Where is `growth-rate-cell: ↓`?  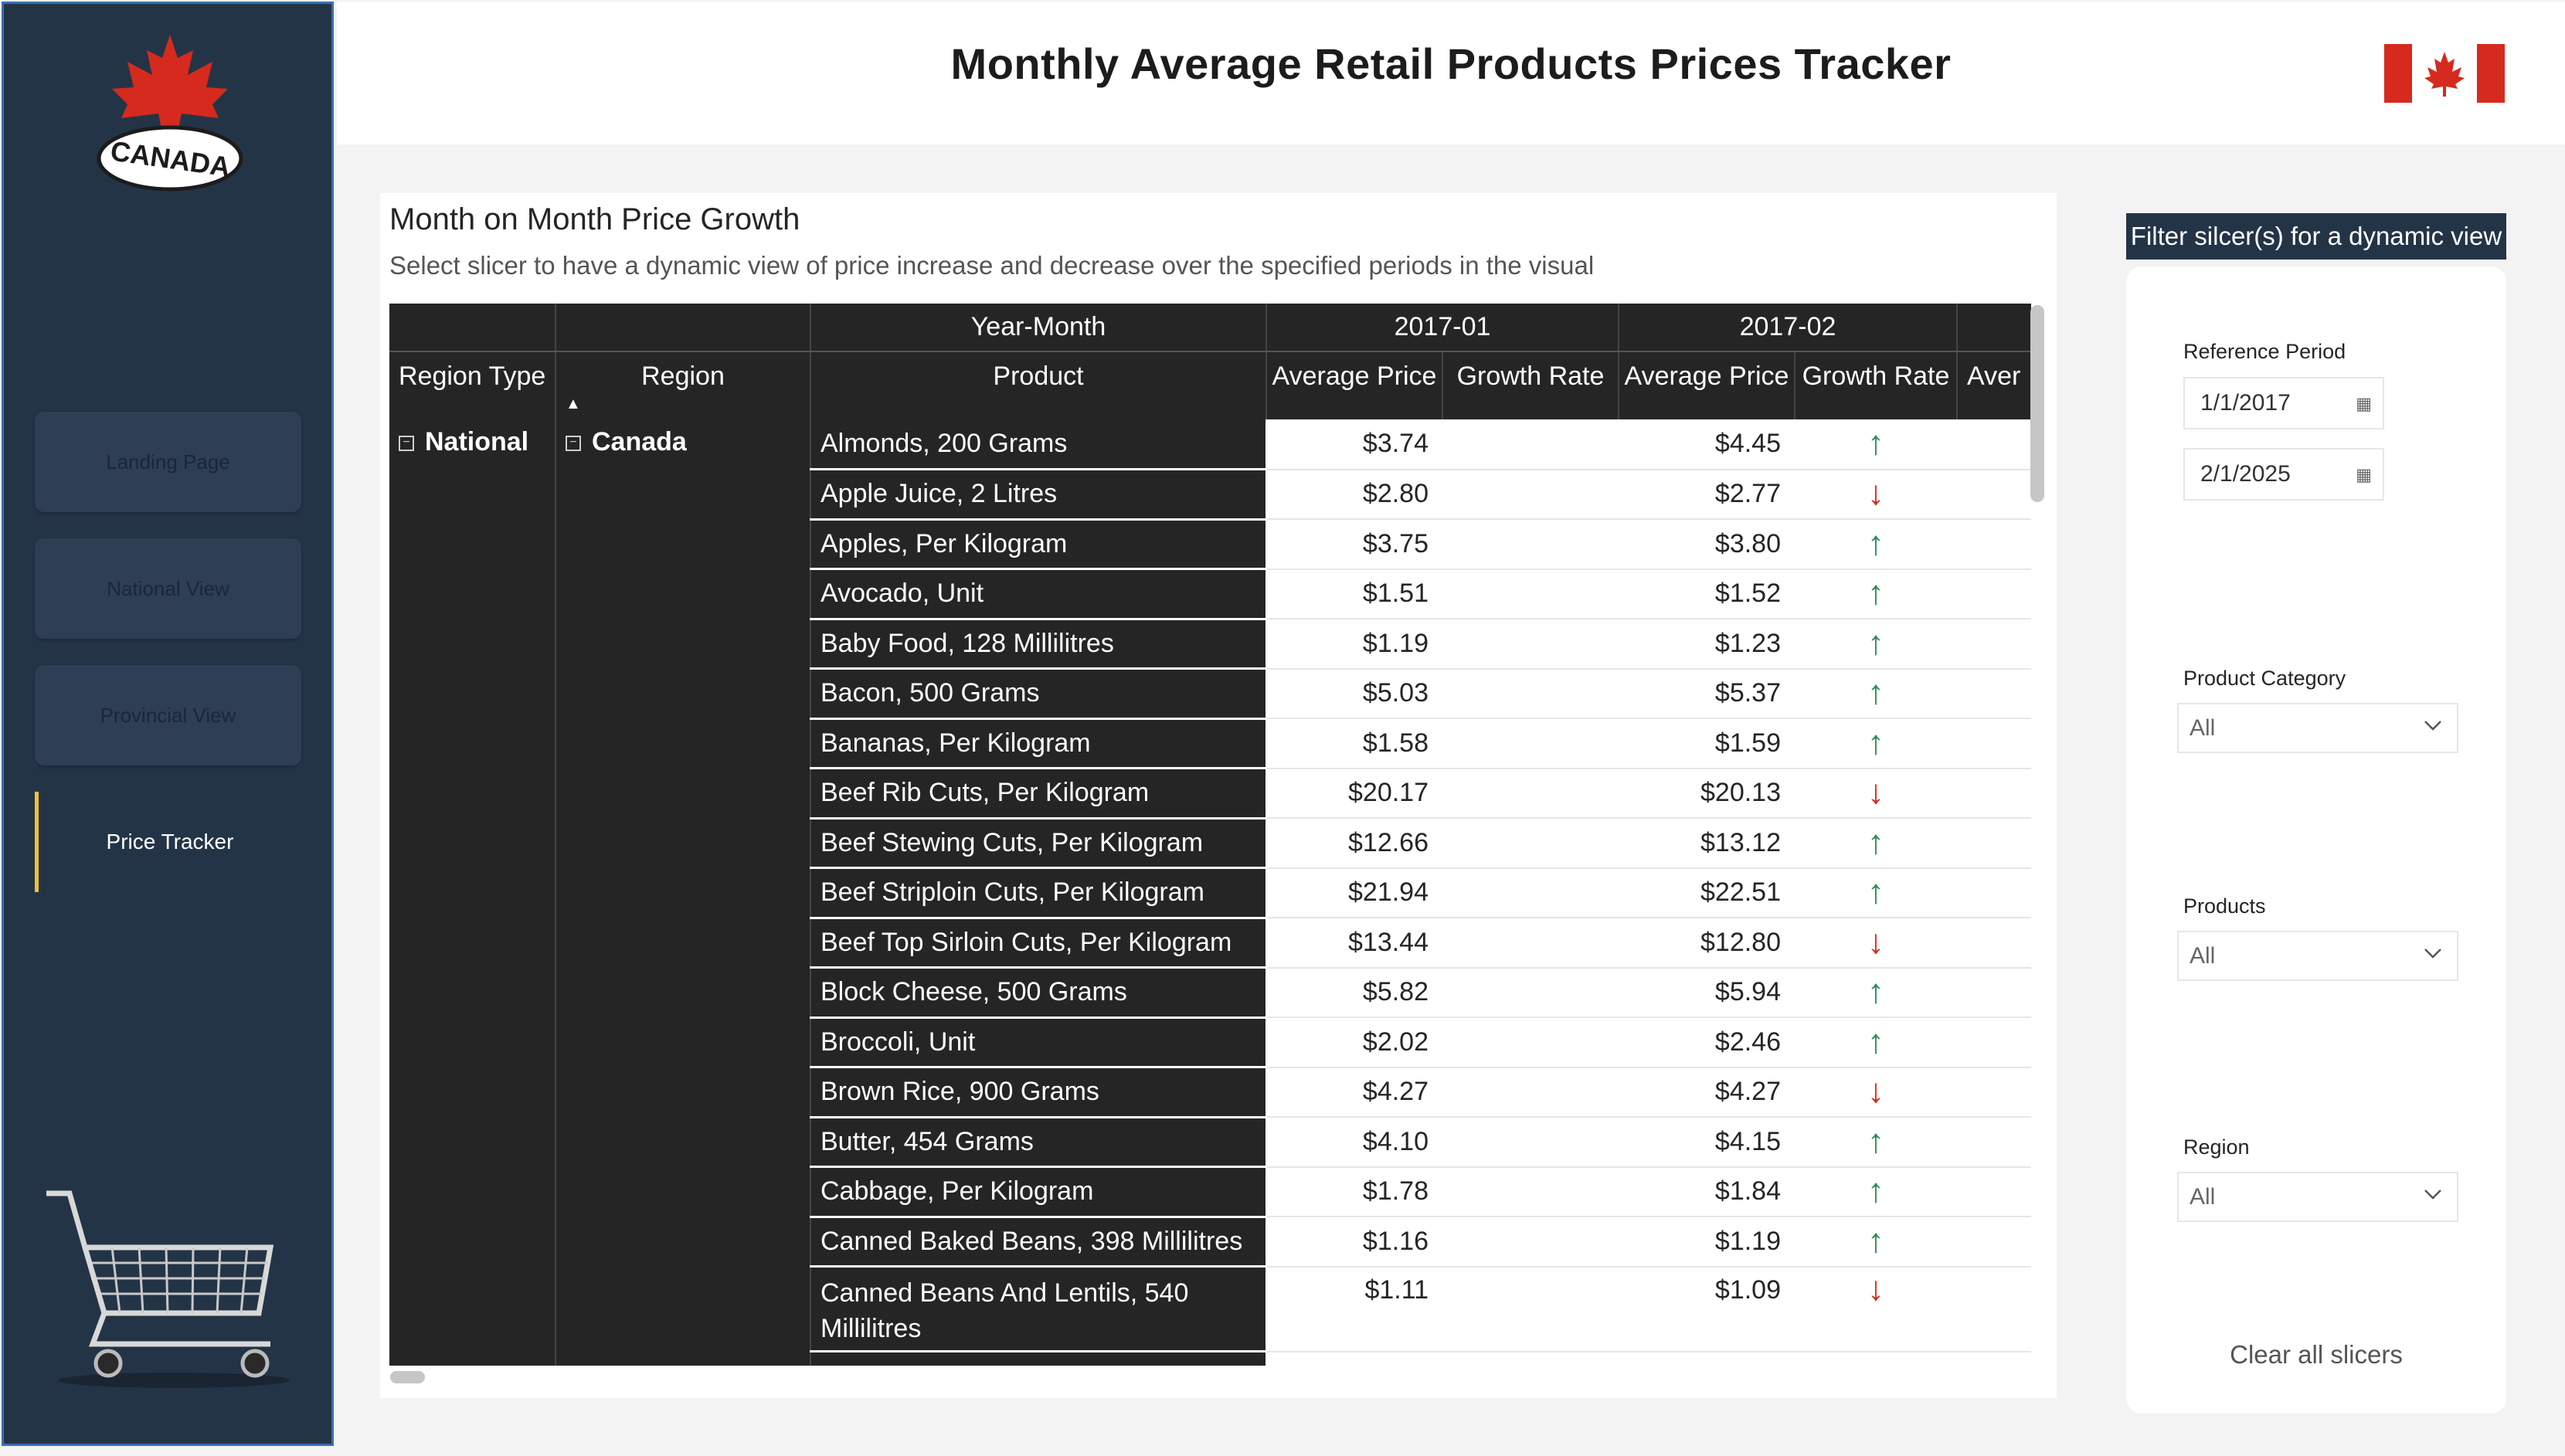
growth-rate-cell: ↓ is located at coordinates (1876, 943).